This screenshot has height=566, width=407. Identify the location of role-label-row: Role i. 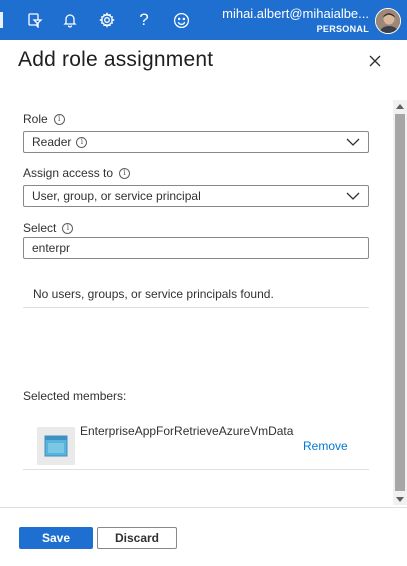
(44, 119).